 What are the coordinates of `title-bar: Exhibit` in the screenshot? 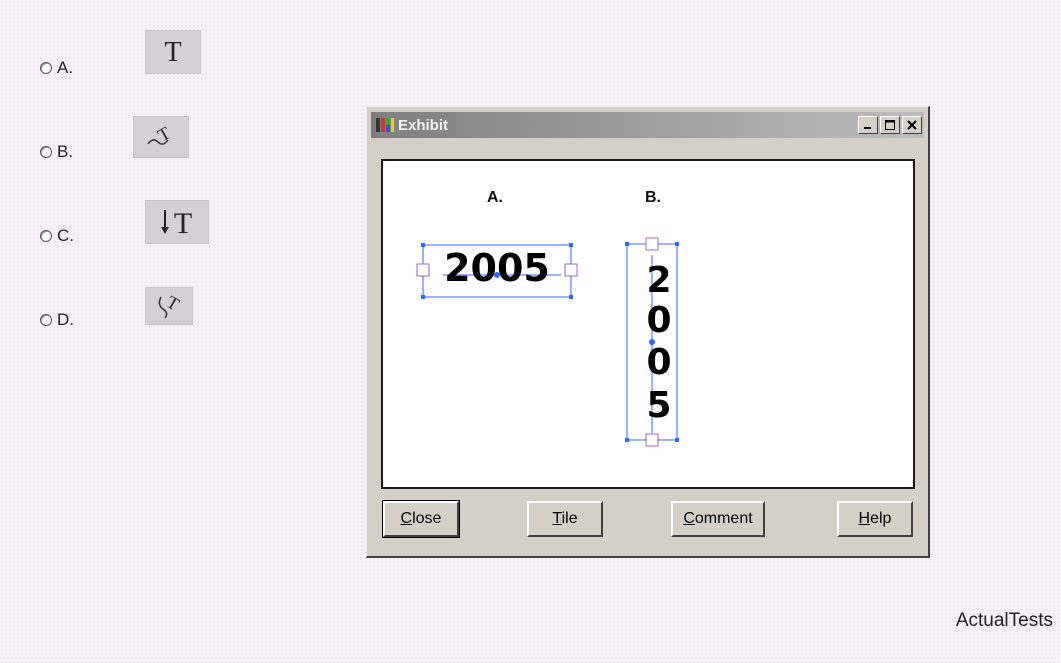 It's located at (647, 125).